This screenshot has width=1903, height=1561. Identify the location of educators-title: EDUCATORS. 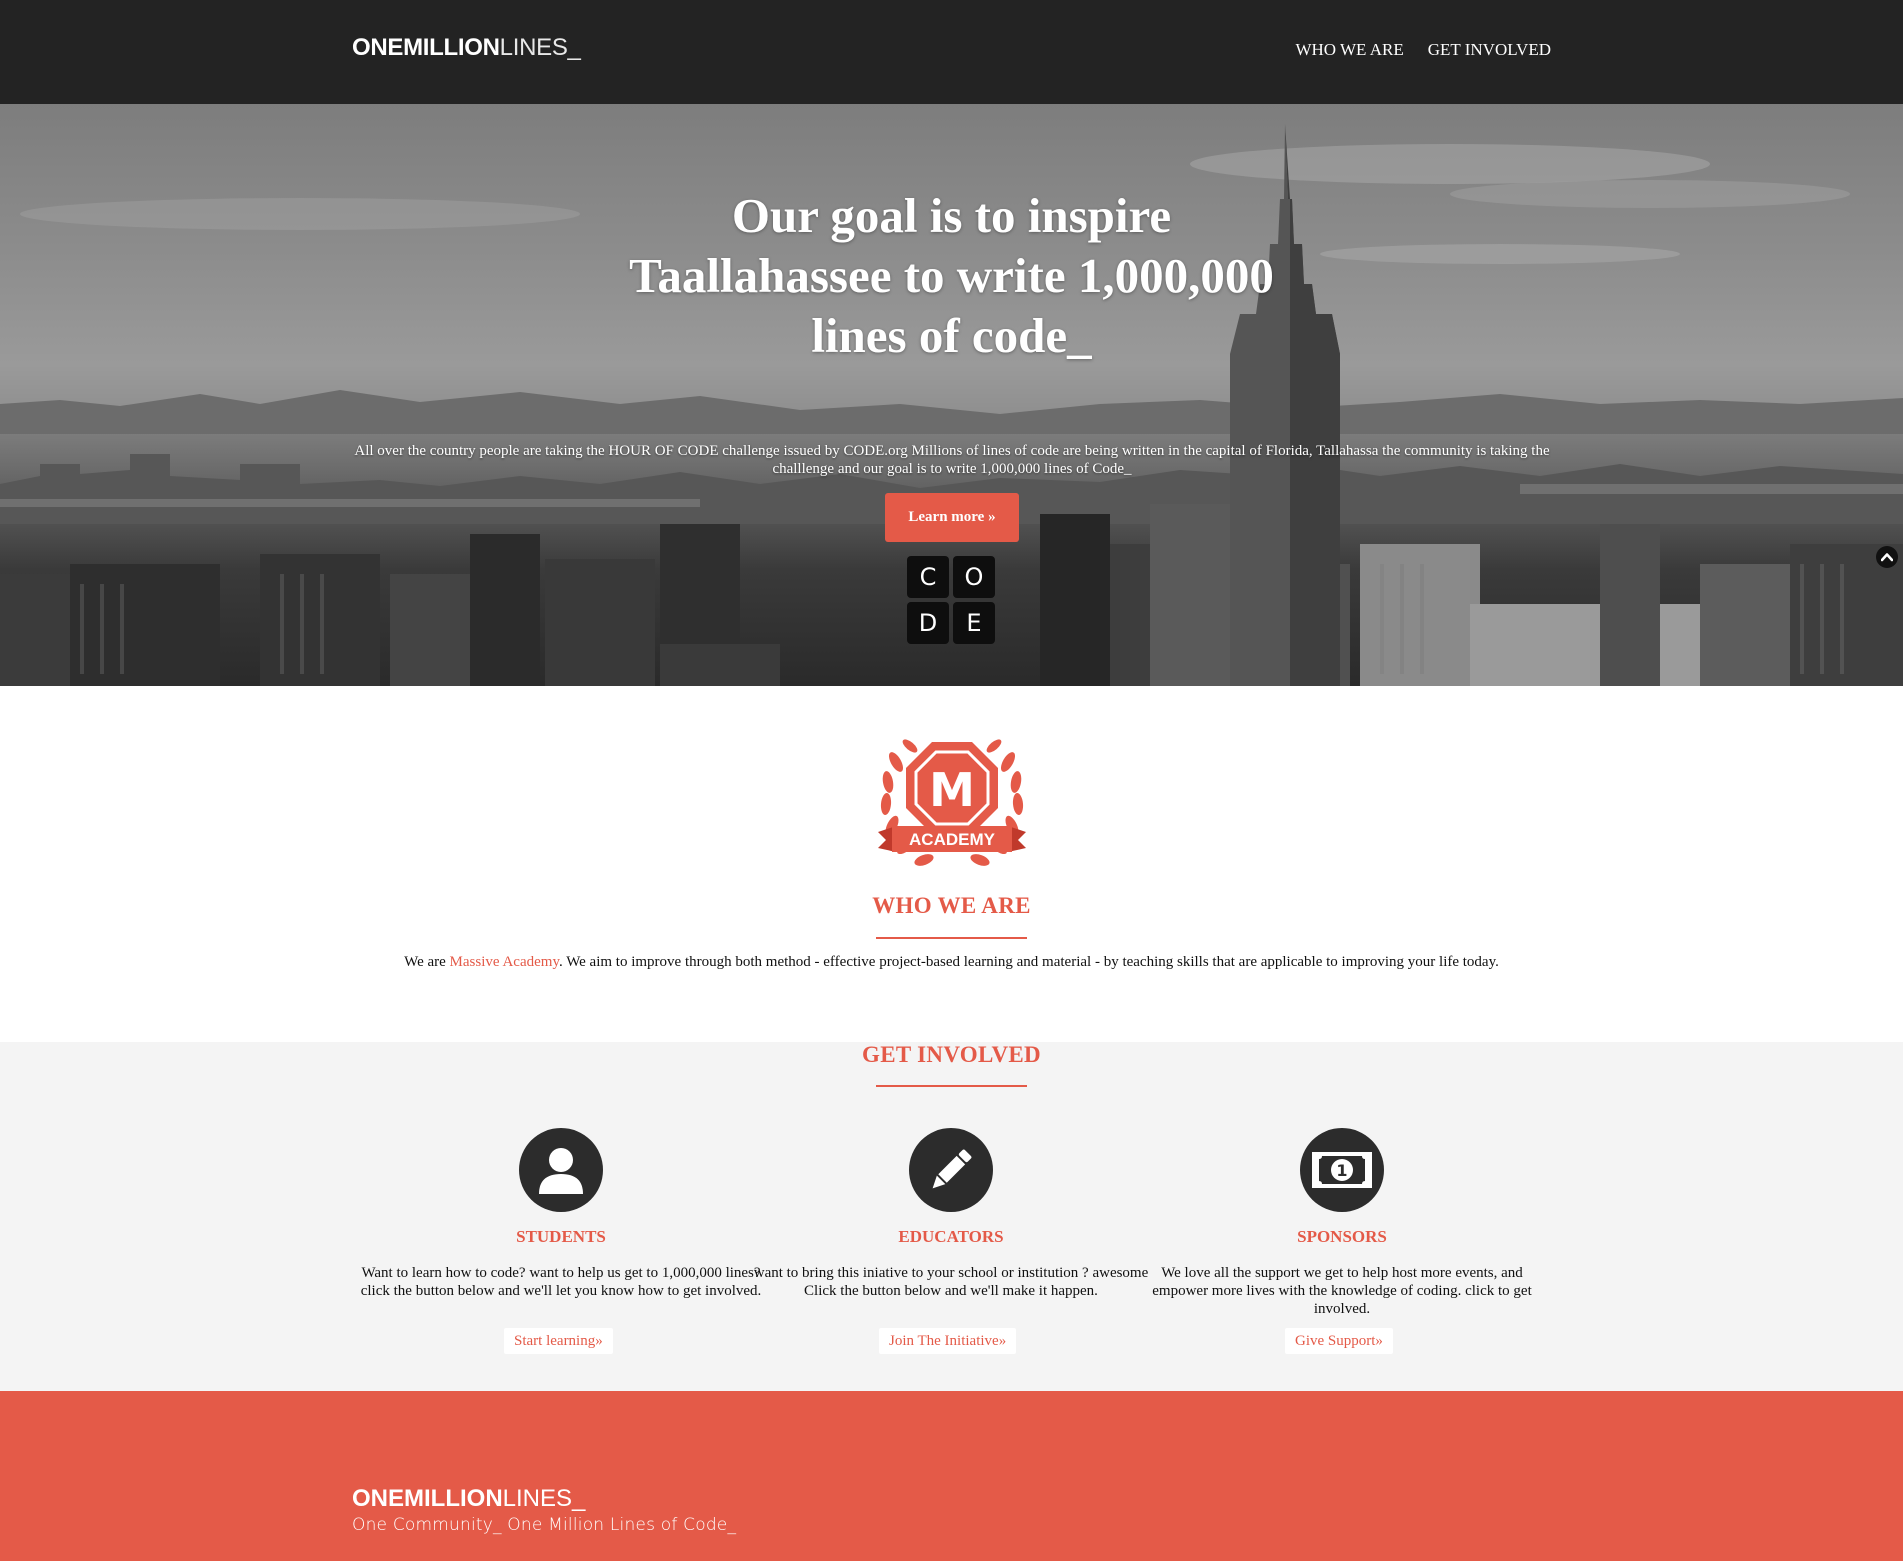
(951, 1236).